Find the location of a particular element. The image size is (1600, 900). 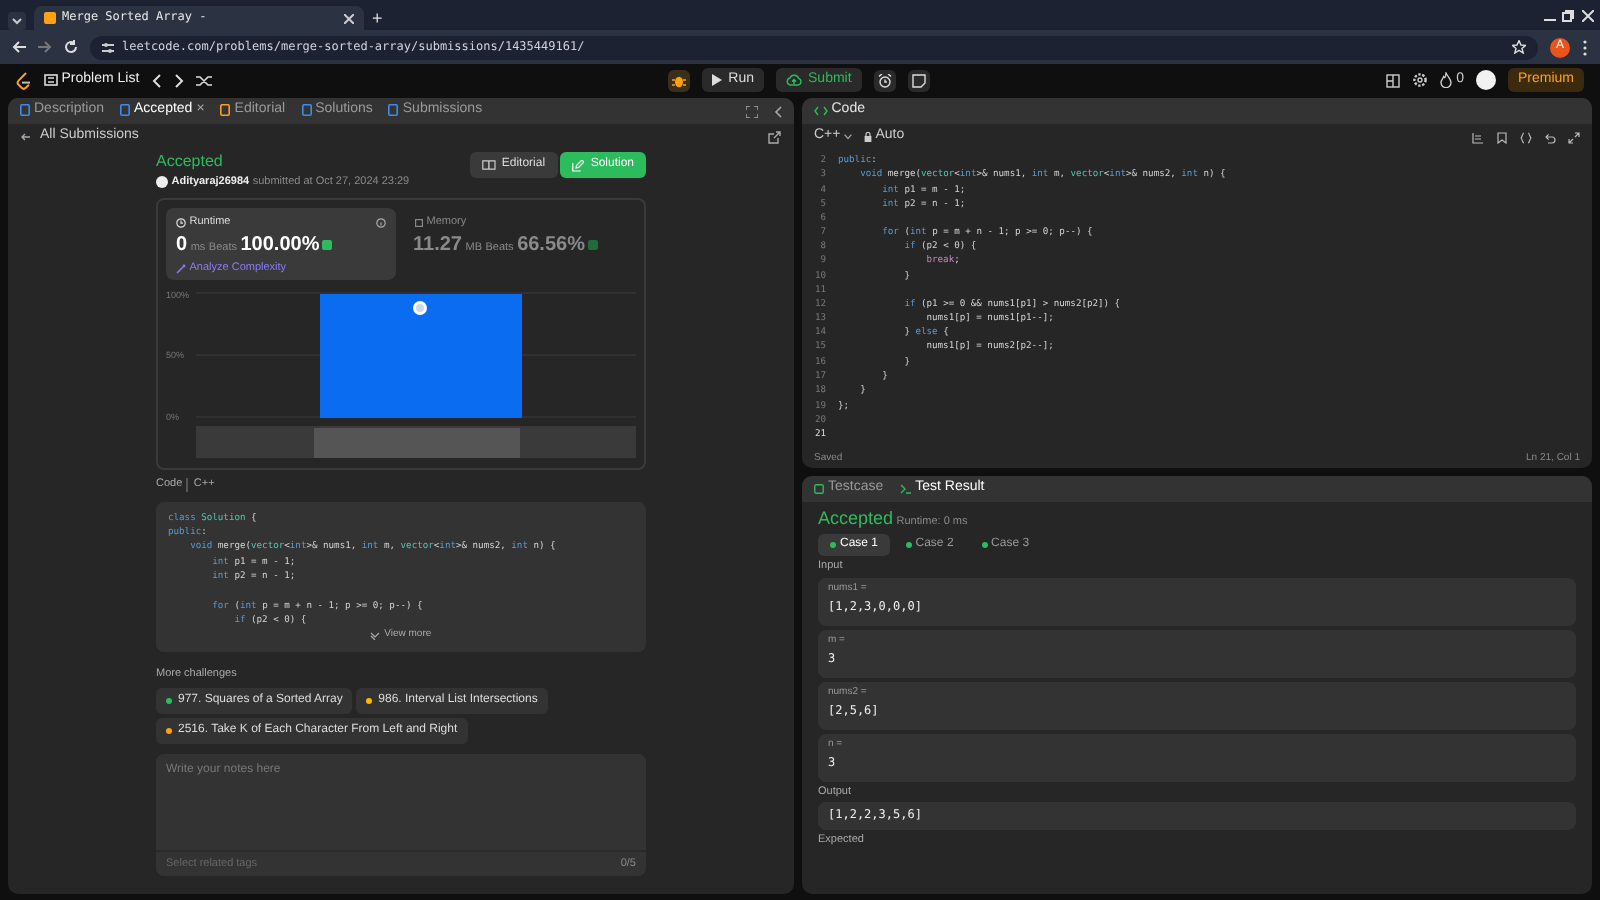

wand-icon is located at coordinates (181, 268).